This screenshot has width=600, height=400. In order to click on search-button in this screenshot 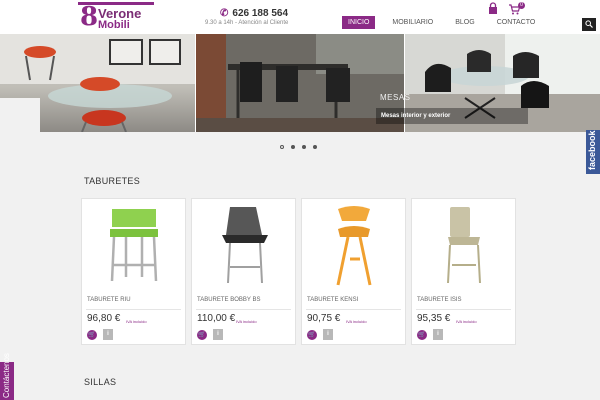, I will do `click(589, 24)`.